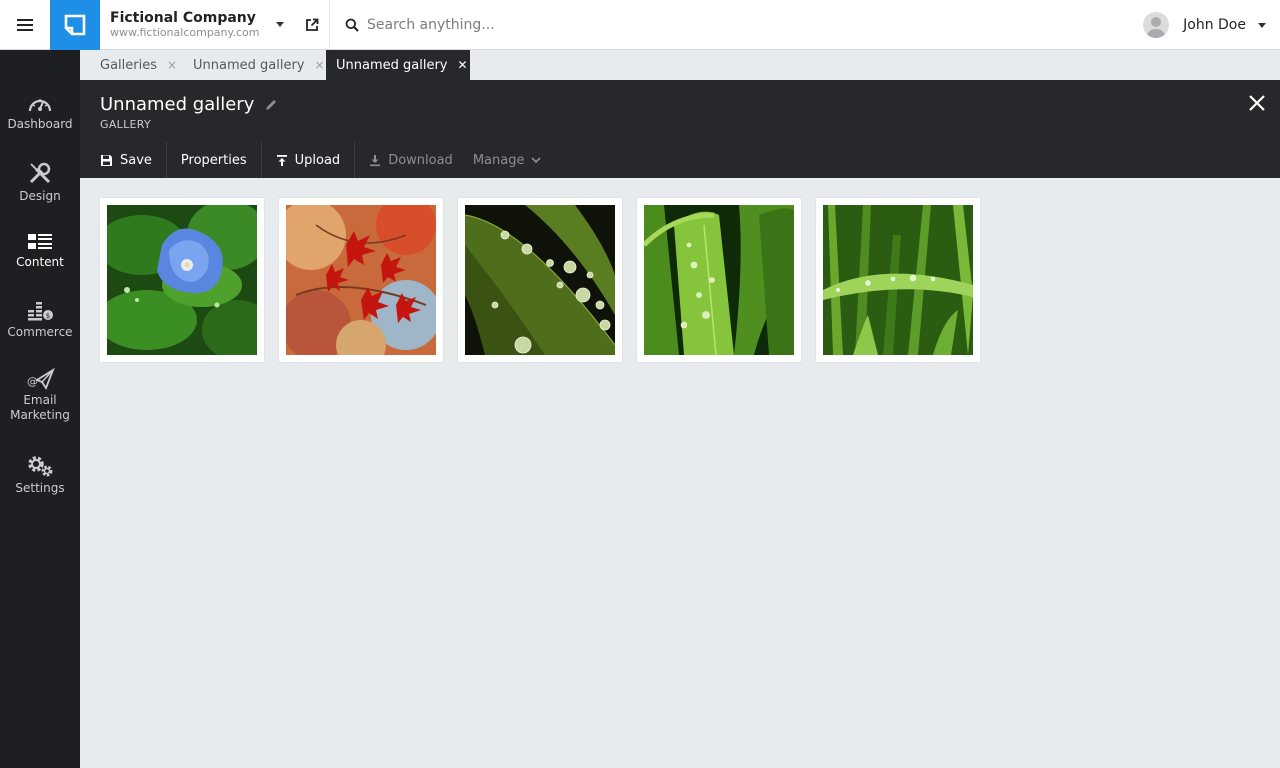 The height and width of the screenshot is (768, 1280). I want to click on tab-label: Galleries, so click(128, 65).